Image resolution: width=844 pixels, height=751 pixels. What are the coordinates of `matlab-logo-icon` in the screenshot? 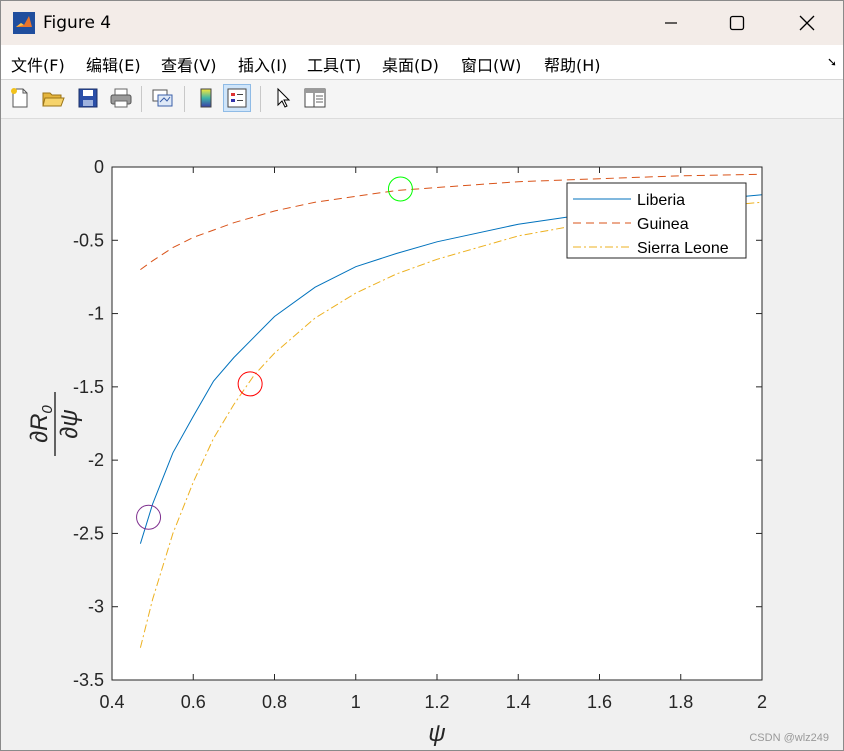 It's located at (24, 23).